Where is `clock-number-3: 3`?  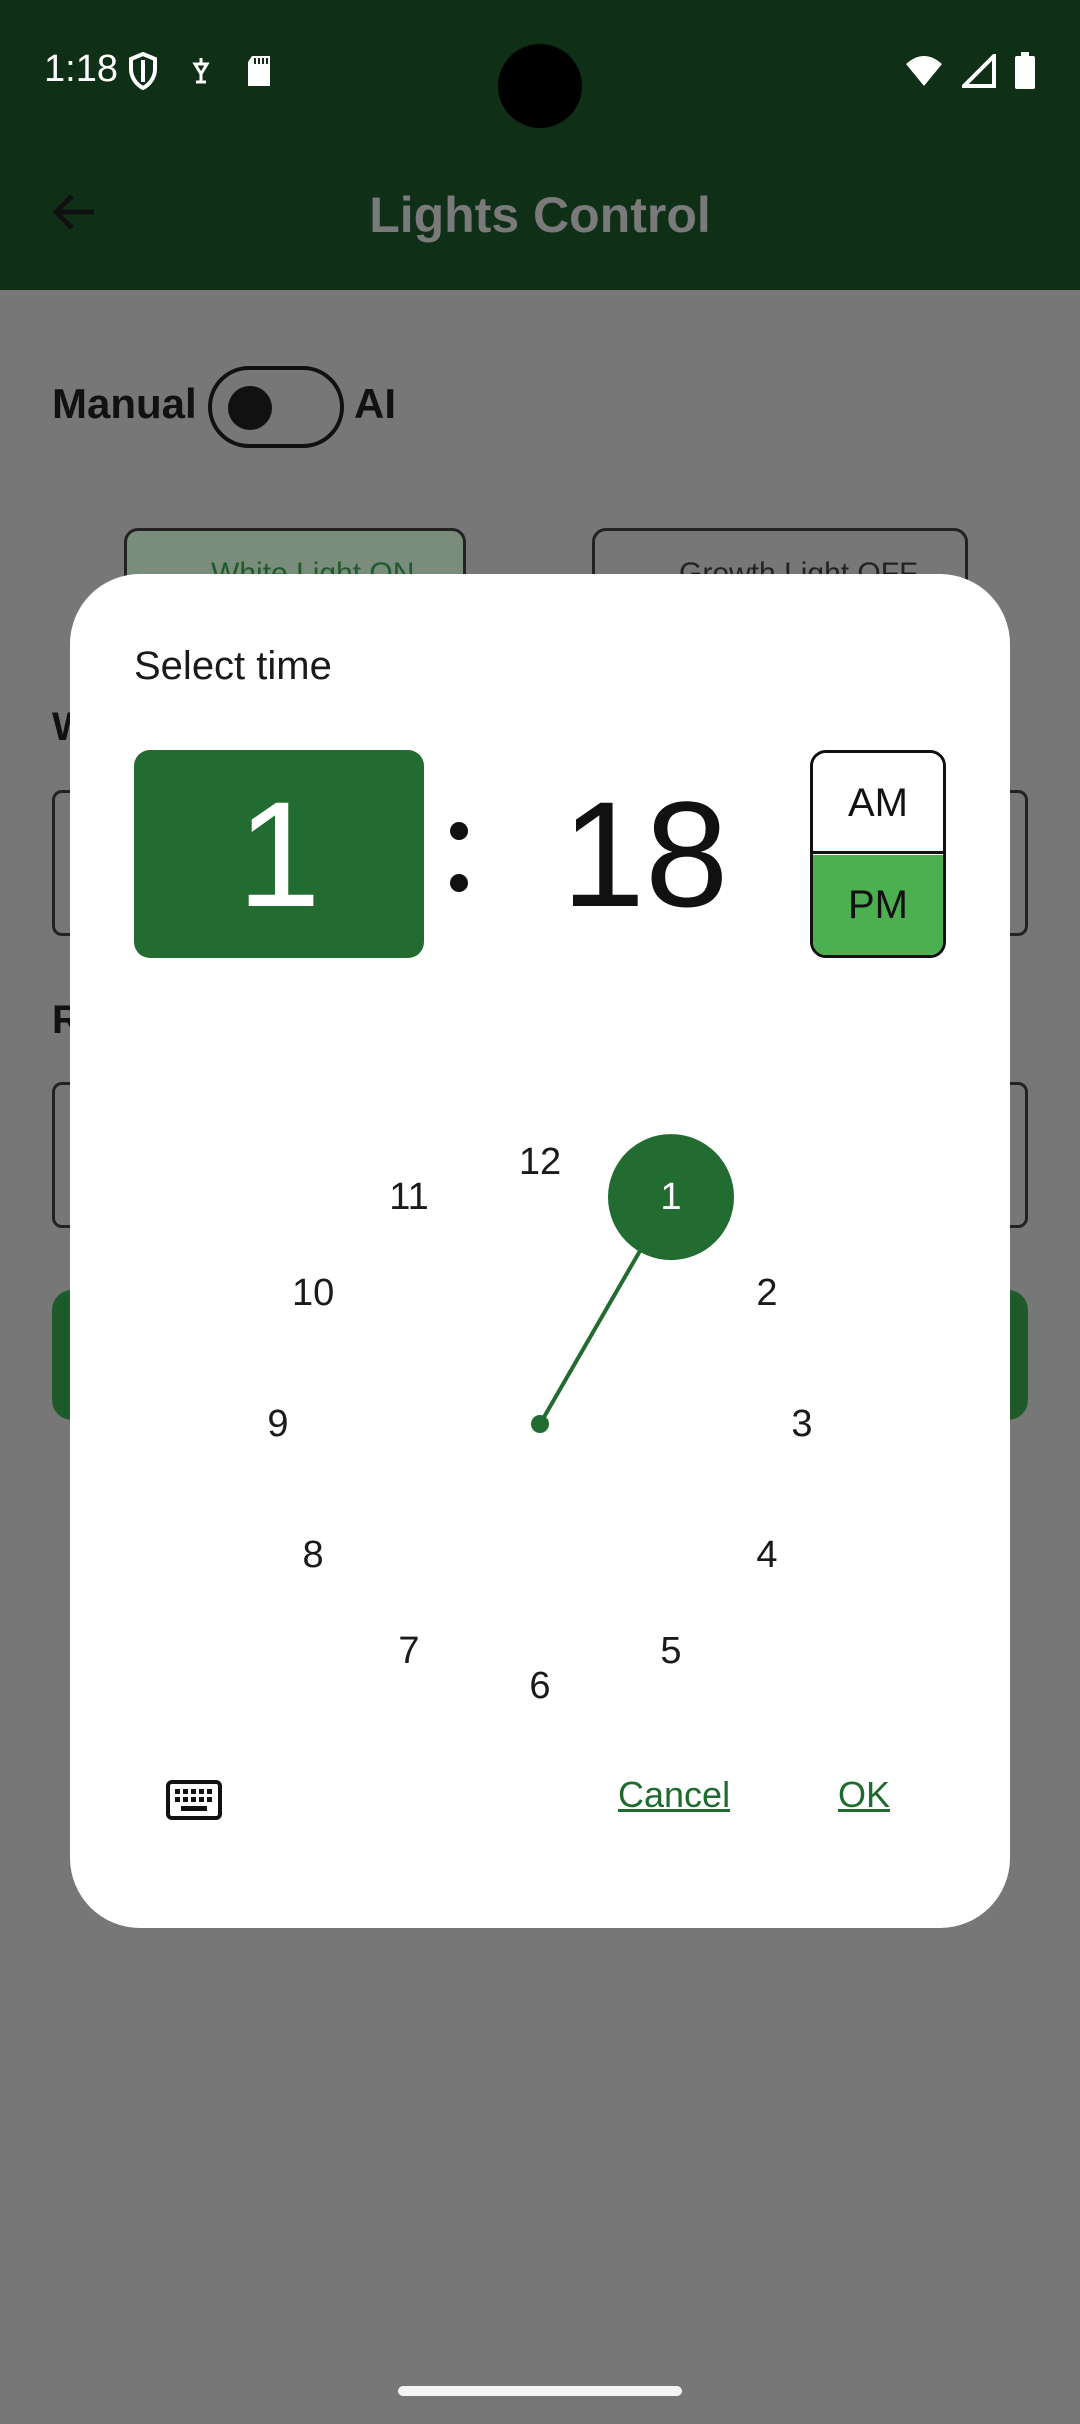
clock-number-3: 3 is located at coordinates (802, 1424).